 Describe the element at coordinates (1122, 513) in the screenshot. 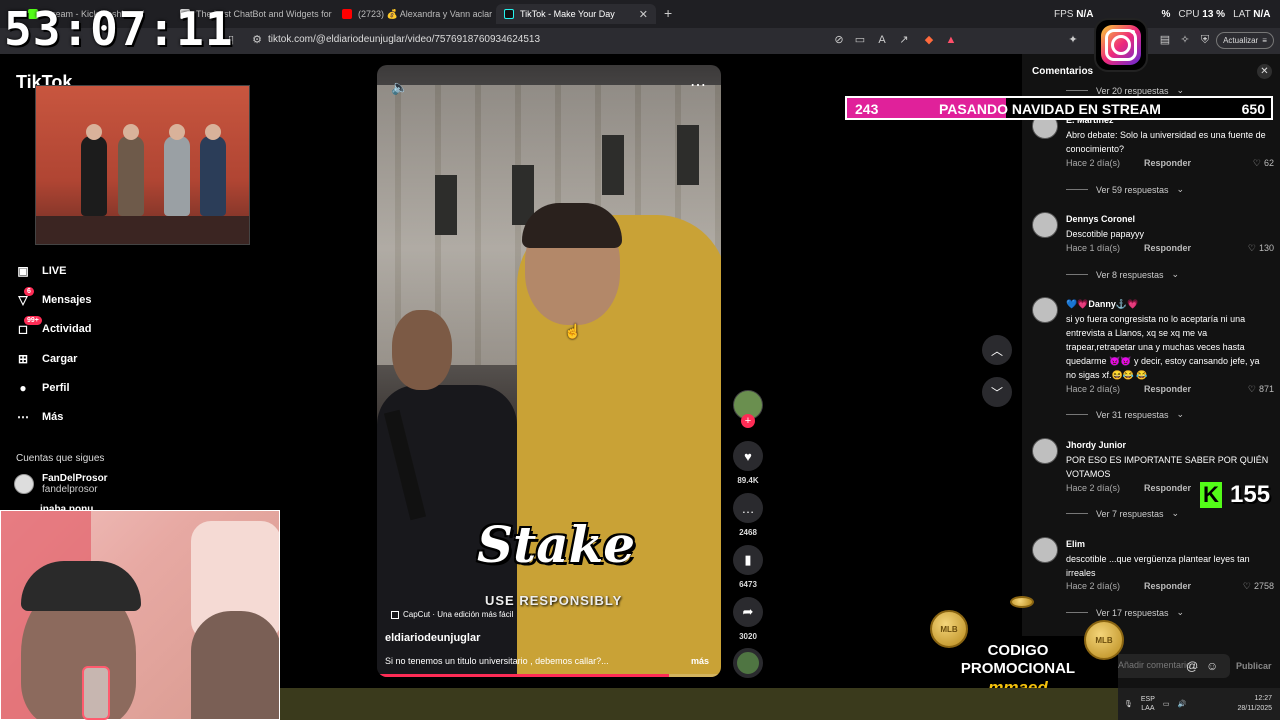

I see `view-replies: Ver 7 respuestas ⌄` at that location.